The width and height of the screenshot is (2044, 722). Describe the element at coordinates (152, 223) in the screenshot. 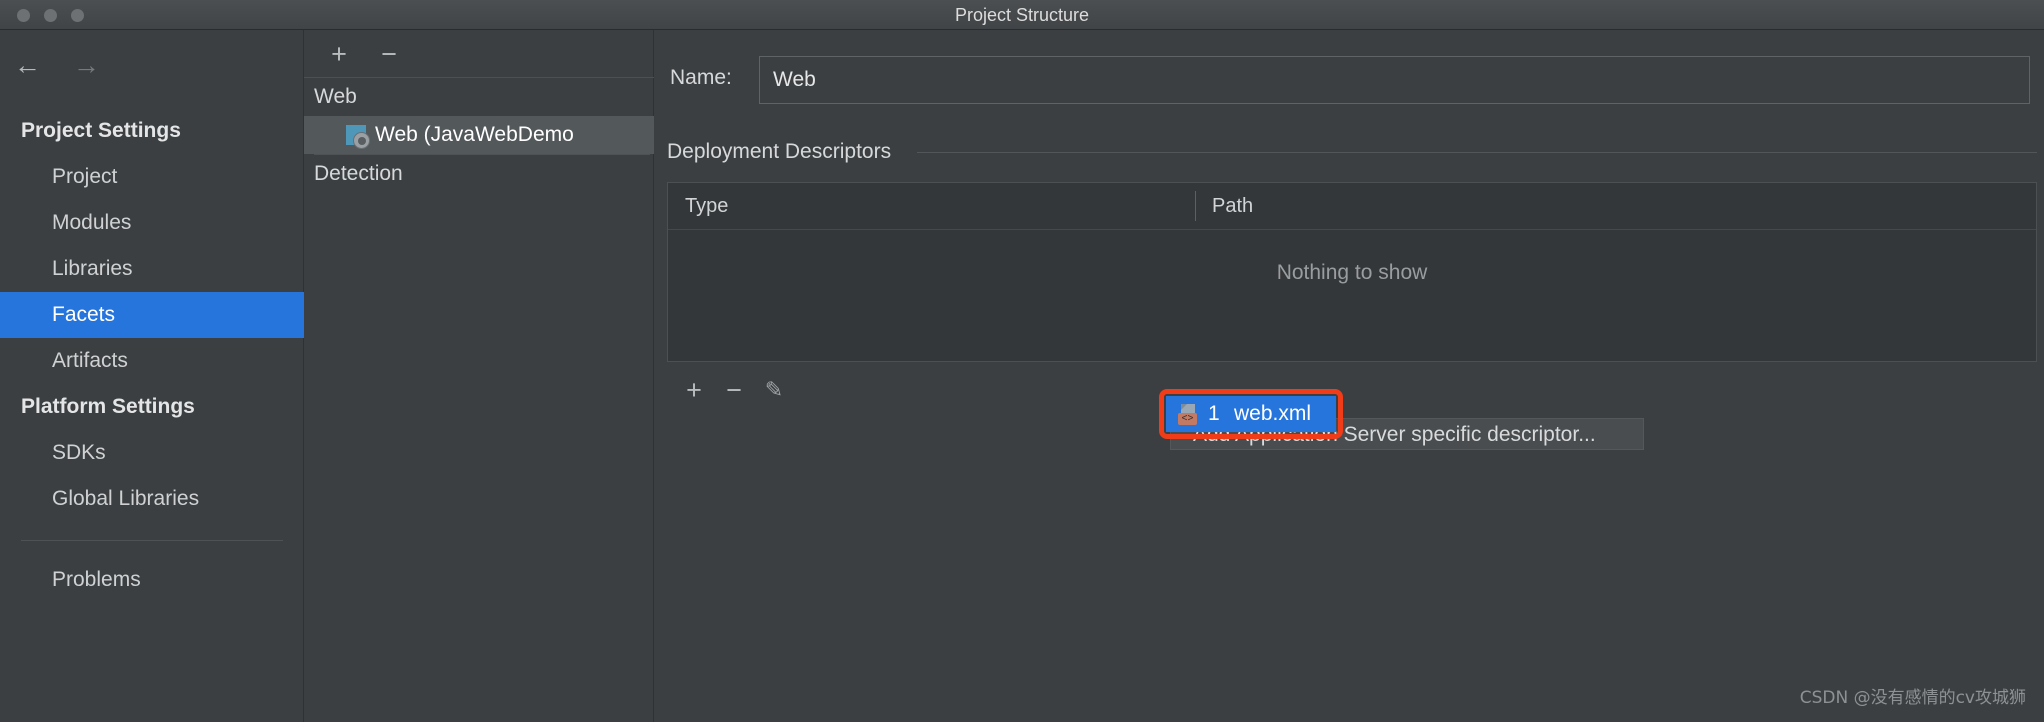

I see `sidebar-item-modules: Modules` at that location.